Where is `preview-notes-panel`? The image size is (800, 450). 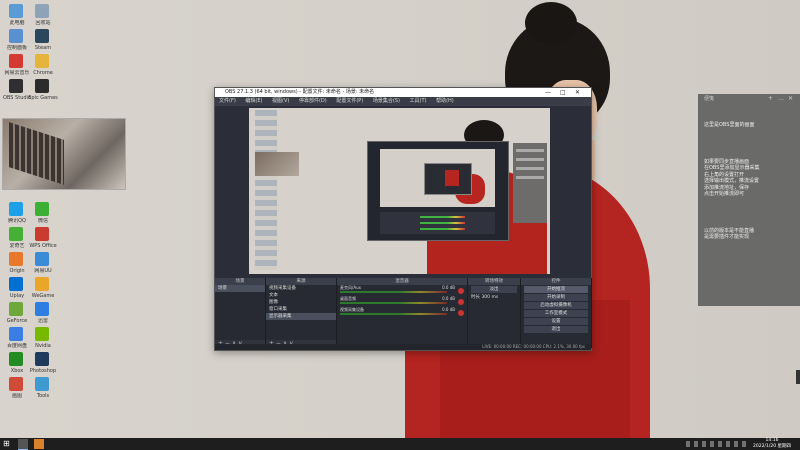 preview-notes-panel is located at coordinates (530, 183).